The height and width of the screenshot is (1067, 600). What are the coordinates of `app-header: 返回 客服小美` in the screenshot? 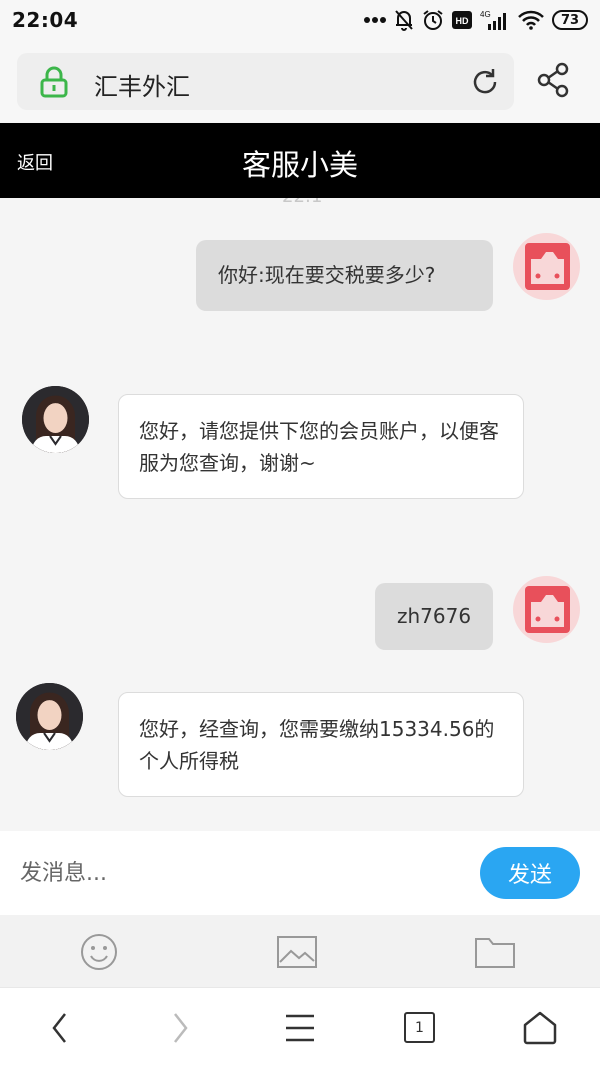 It's located at (300, 160).